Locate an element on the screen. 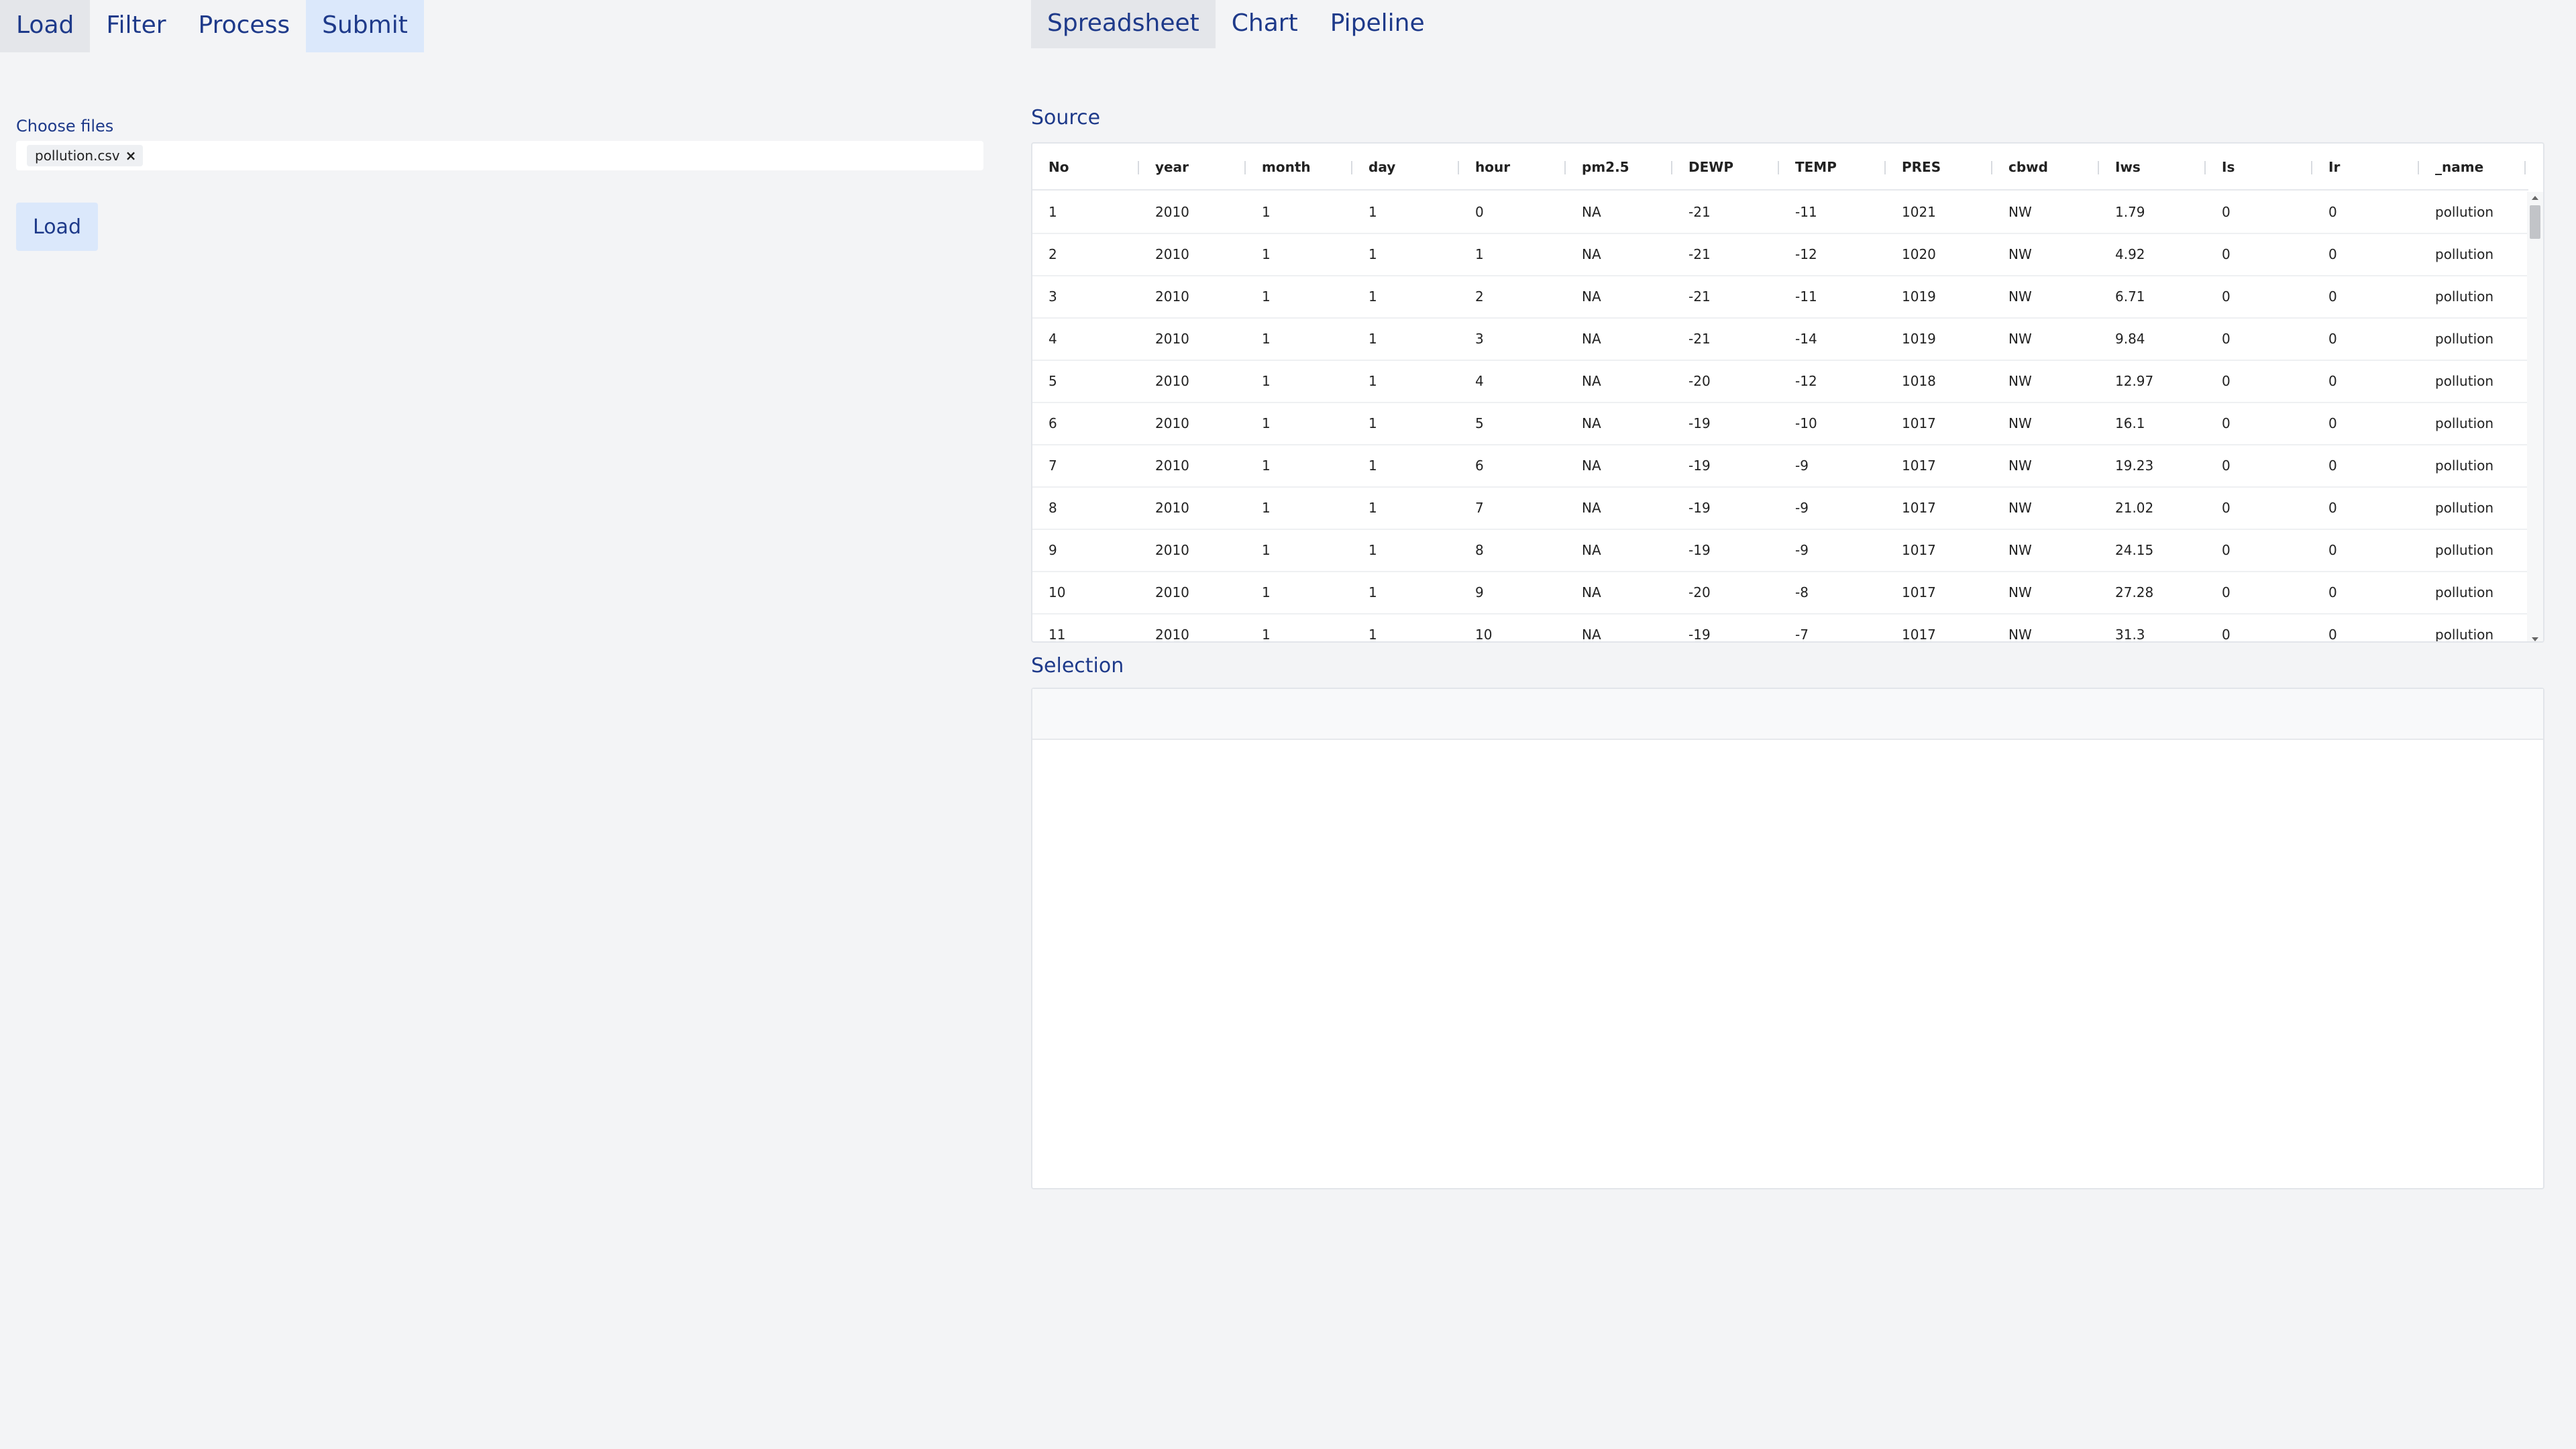 The height and width of the screenshot is (1449, 2576). column-header-is: Is is located at coordinates (2259, 166).